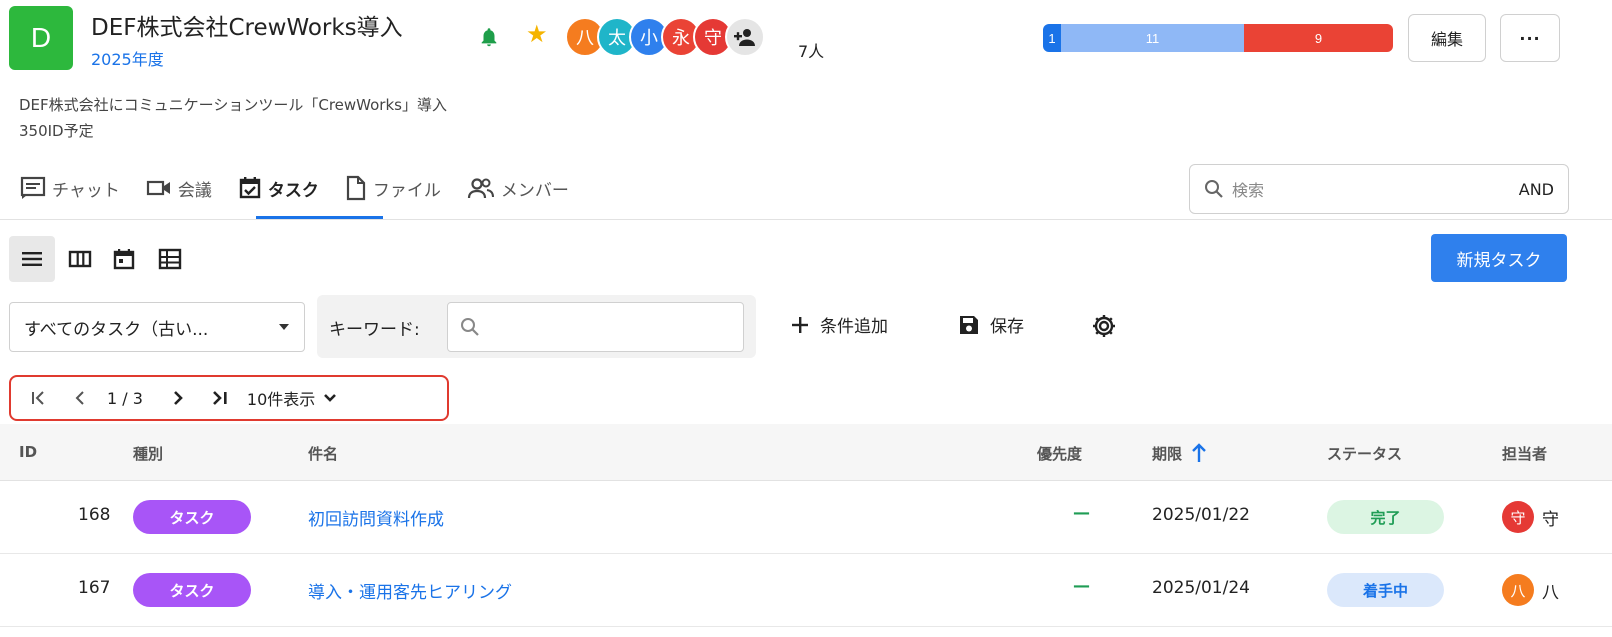  Describe the element at coordinates (1385, 590) in the screenshot. I see `task-status-badge: 着手中` at that location.